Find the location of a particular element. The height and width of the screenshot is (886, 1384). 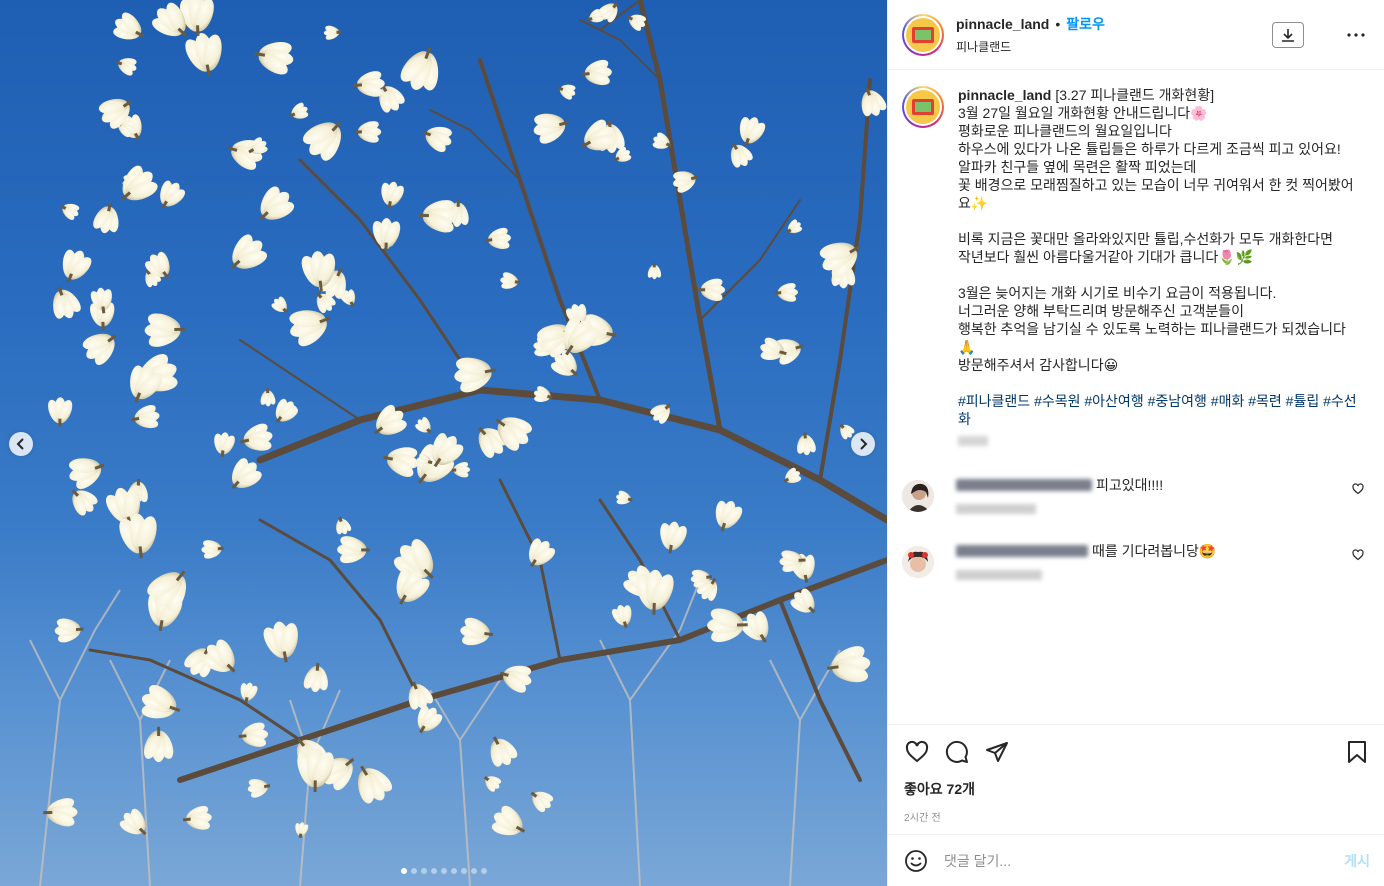

location-link: 피나클랜드 is located at coordinates (1114, 46).